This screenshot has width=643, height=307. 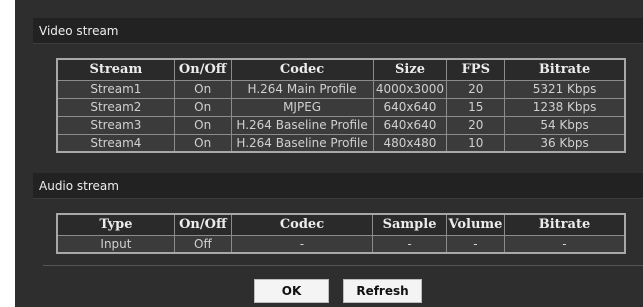 I want to click on cell-bitrate: 54 Kbps, so click(x=565, y=125).